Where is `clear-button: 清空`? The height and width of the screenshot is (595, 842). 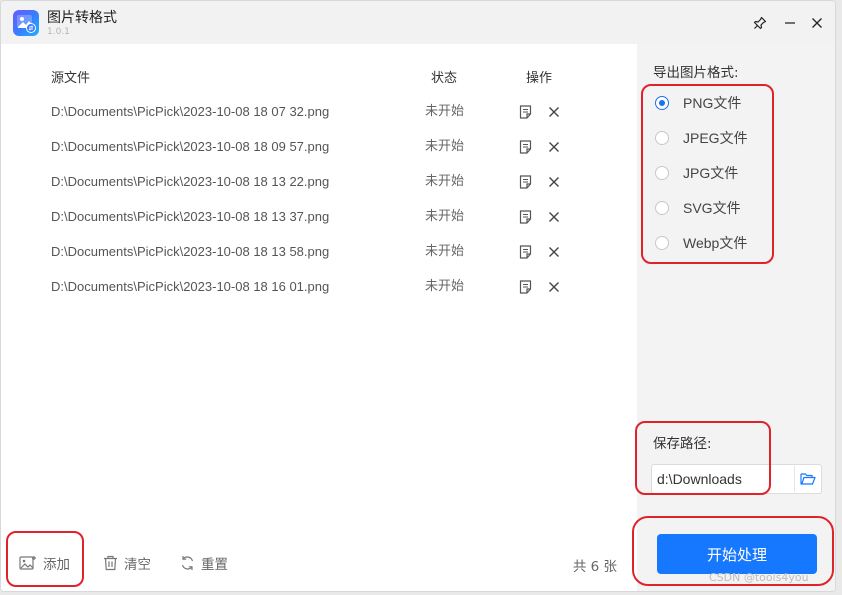 clear-button: 清空 is located at coordinates (127, 563).